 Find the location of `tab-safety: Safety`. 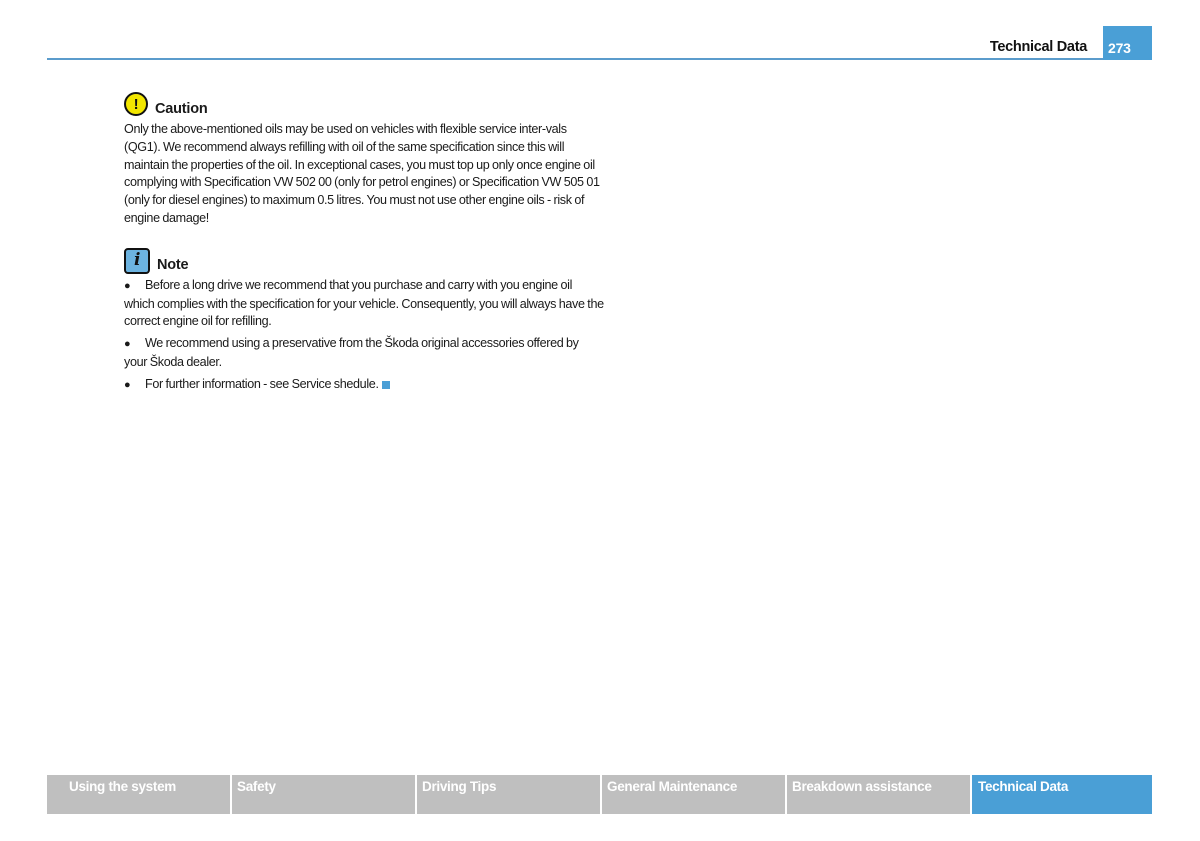

tab-safety: Safety is located at coordinates (323, 794).